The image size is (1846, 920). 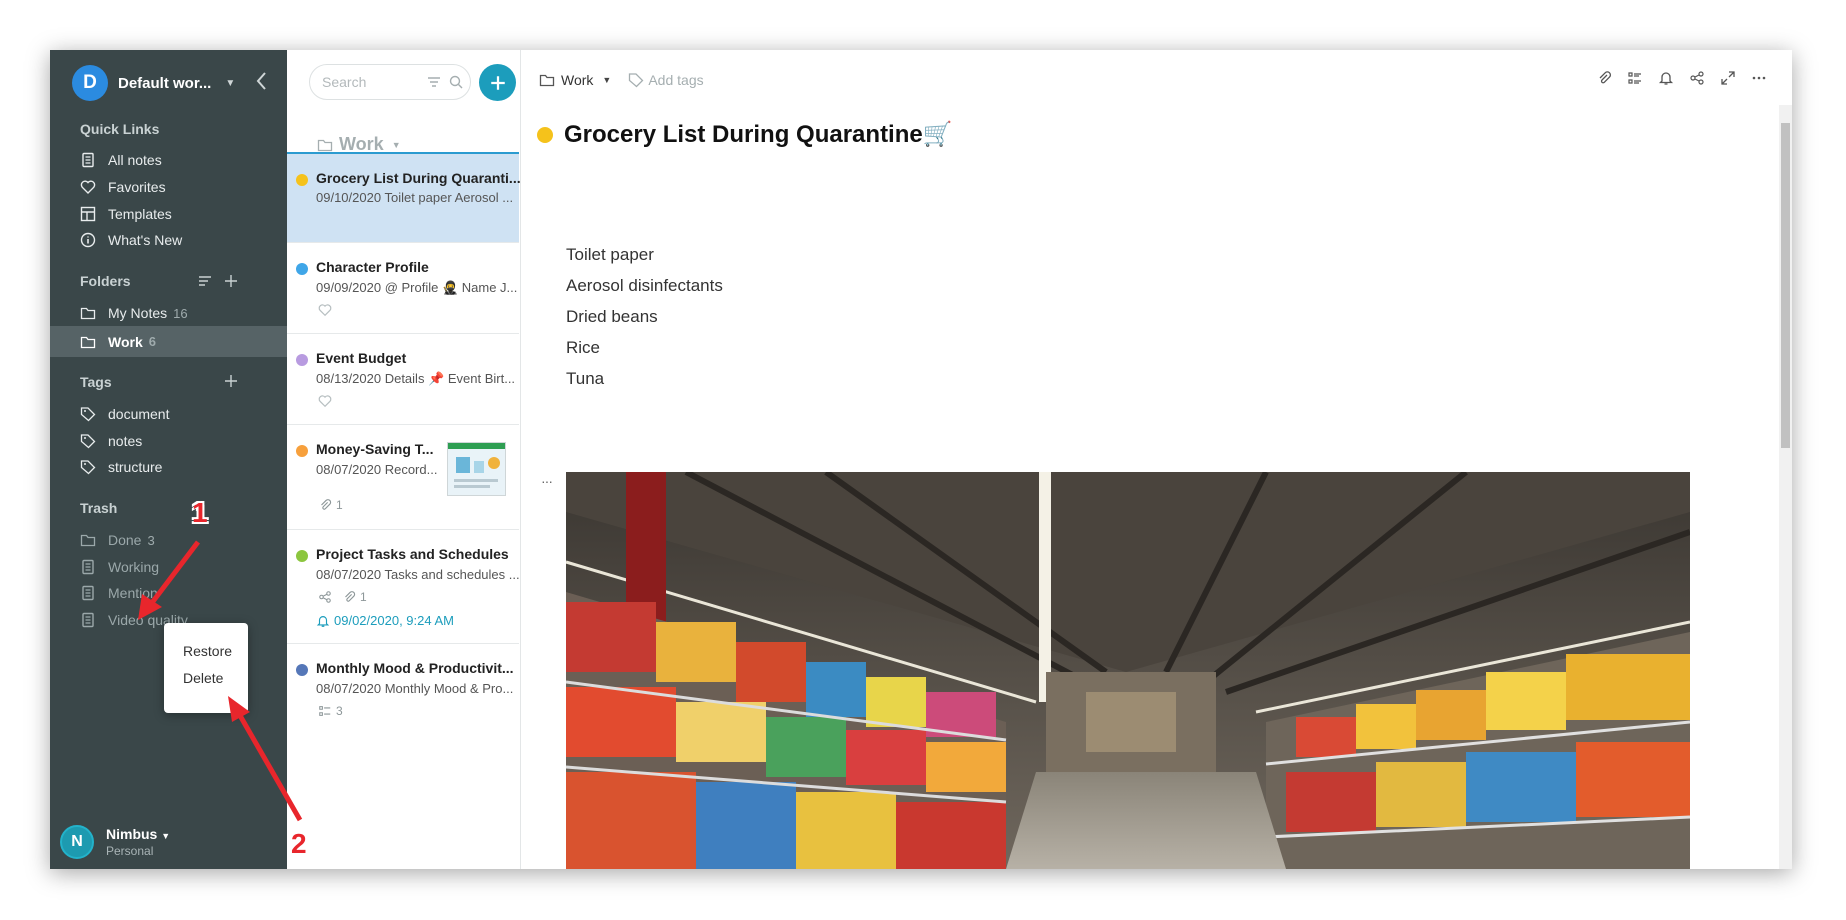 I want to click on plus-icon, so click(x=497, y=82).